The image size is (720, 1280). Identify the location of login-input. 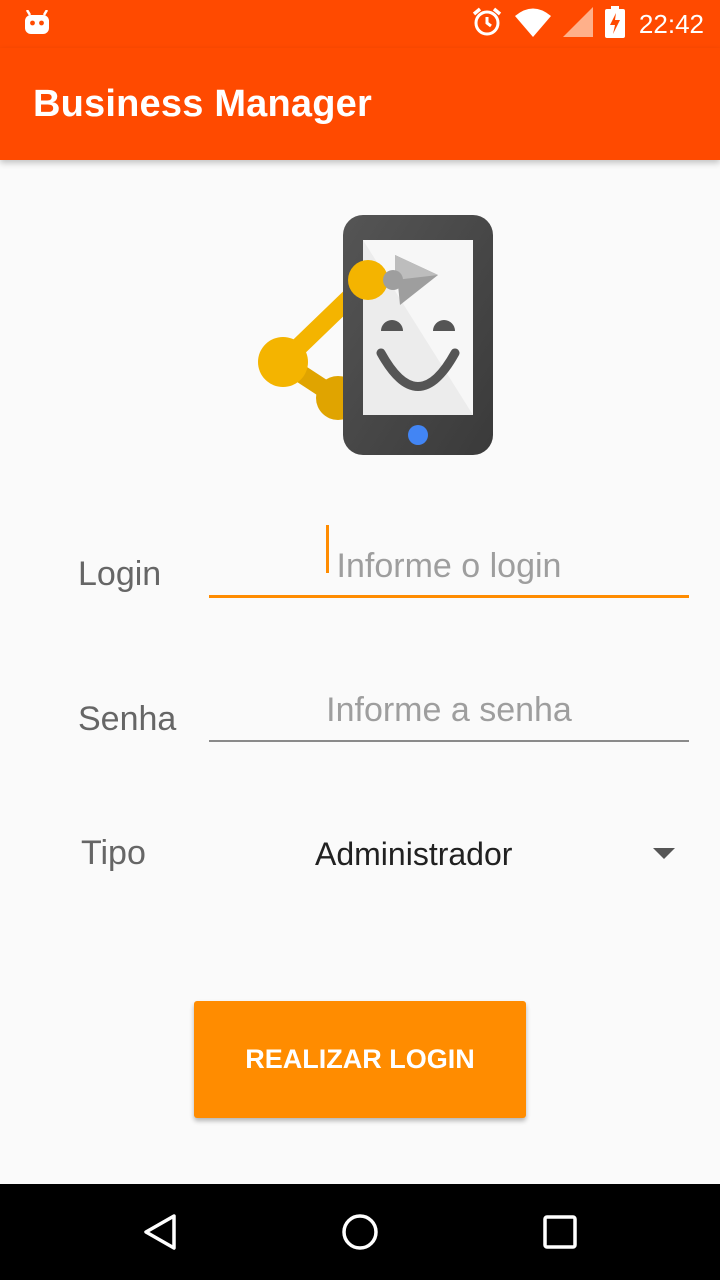
(449, 566).